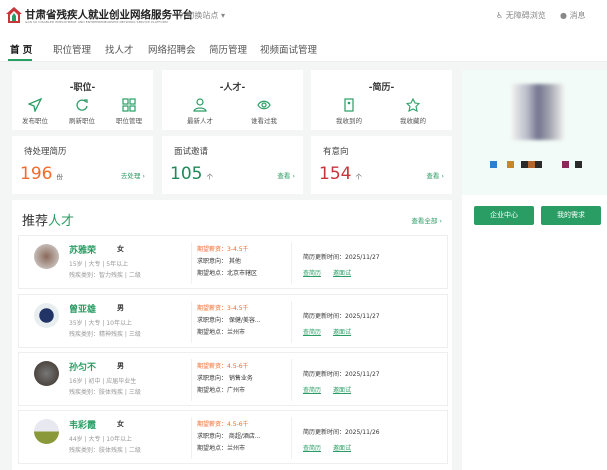 This screenshot has height=470, width=607. What do you see at coordinates (225, 378) in the screenshot?
I see `job-intent: 求职意向： 销售业务` at bounding box center [225, 378].